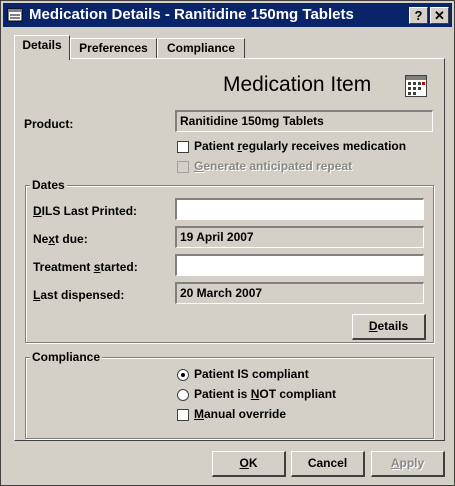  I want to click on not-compliant-label: Patient is NOT compliant, so click(265, 394).